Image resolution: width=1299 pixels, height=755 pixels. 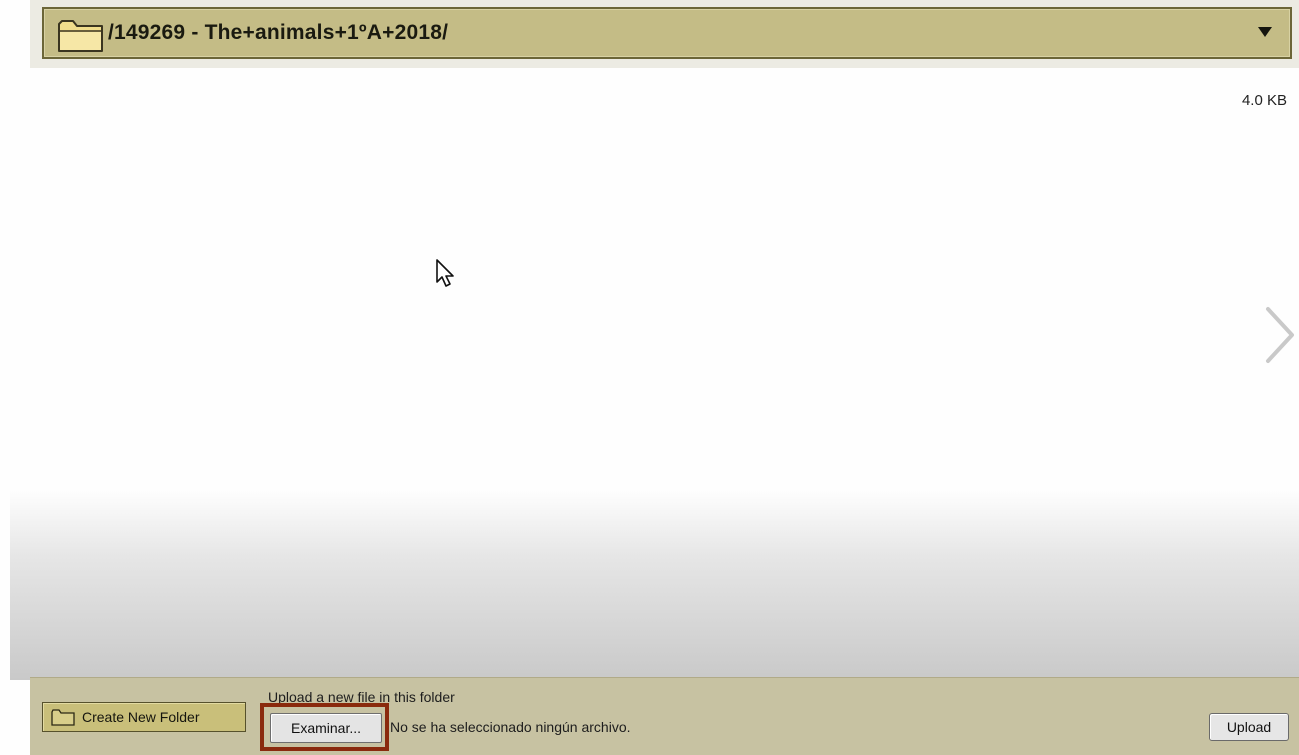 What do you see at coordinates (141, 717) in the screenshot?
I see `create-folder-label: Create New Folder` at bounding box center [141, 717].